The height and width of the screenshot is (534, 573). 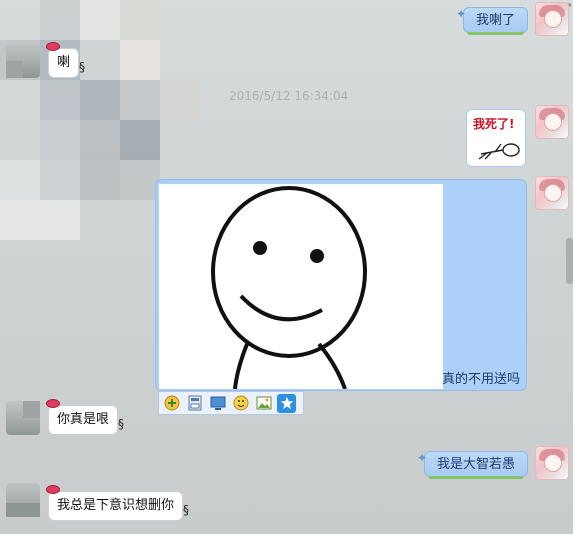 What do you see at coordinates (116, 505) in the screenshot?
I see `message-text: 我总是下意识想删你` at bounding box center [116, 505].